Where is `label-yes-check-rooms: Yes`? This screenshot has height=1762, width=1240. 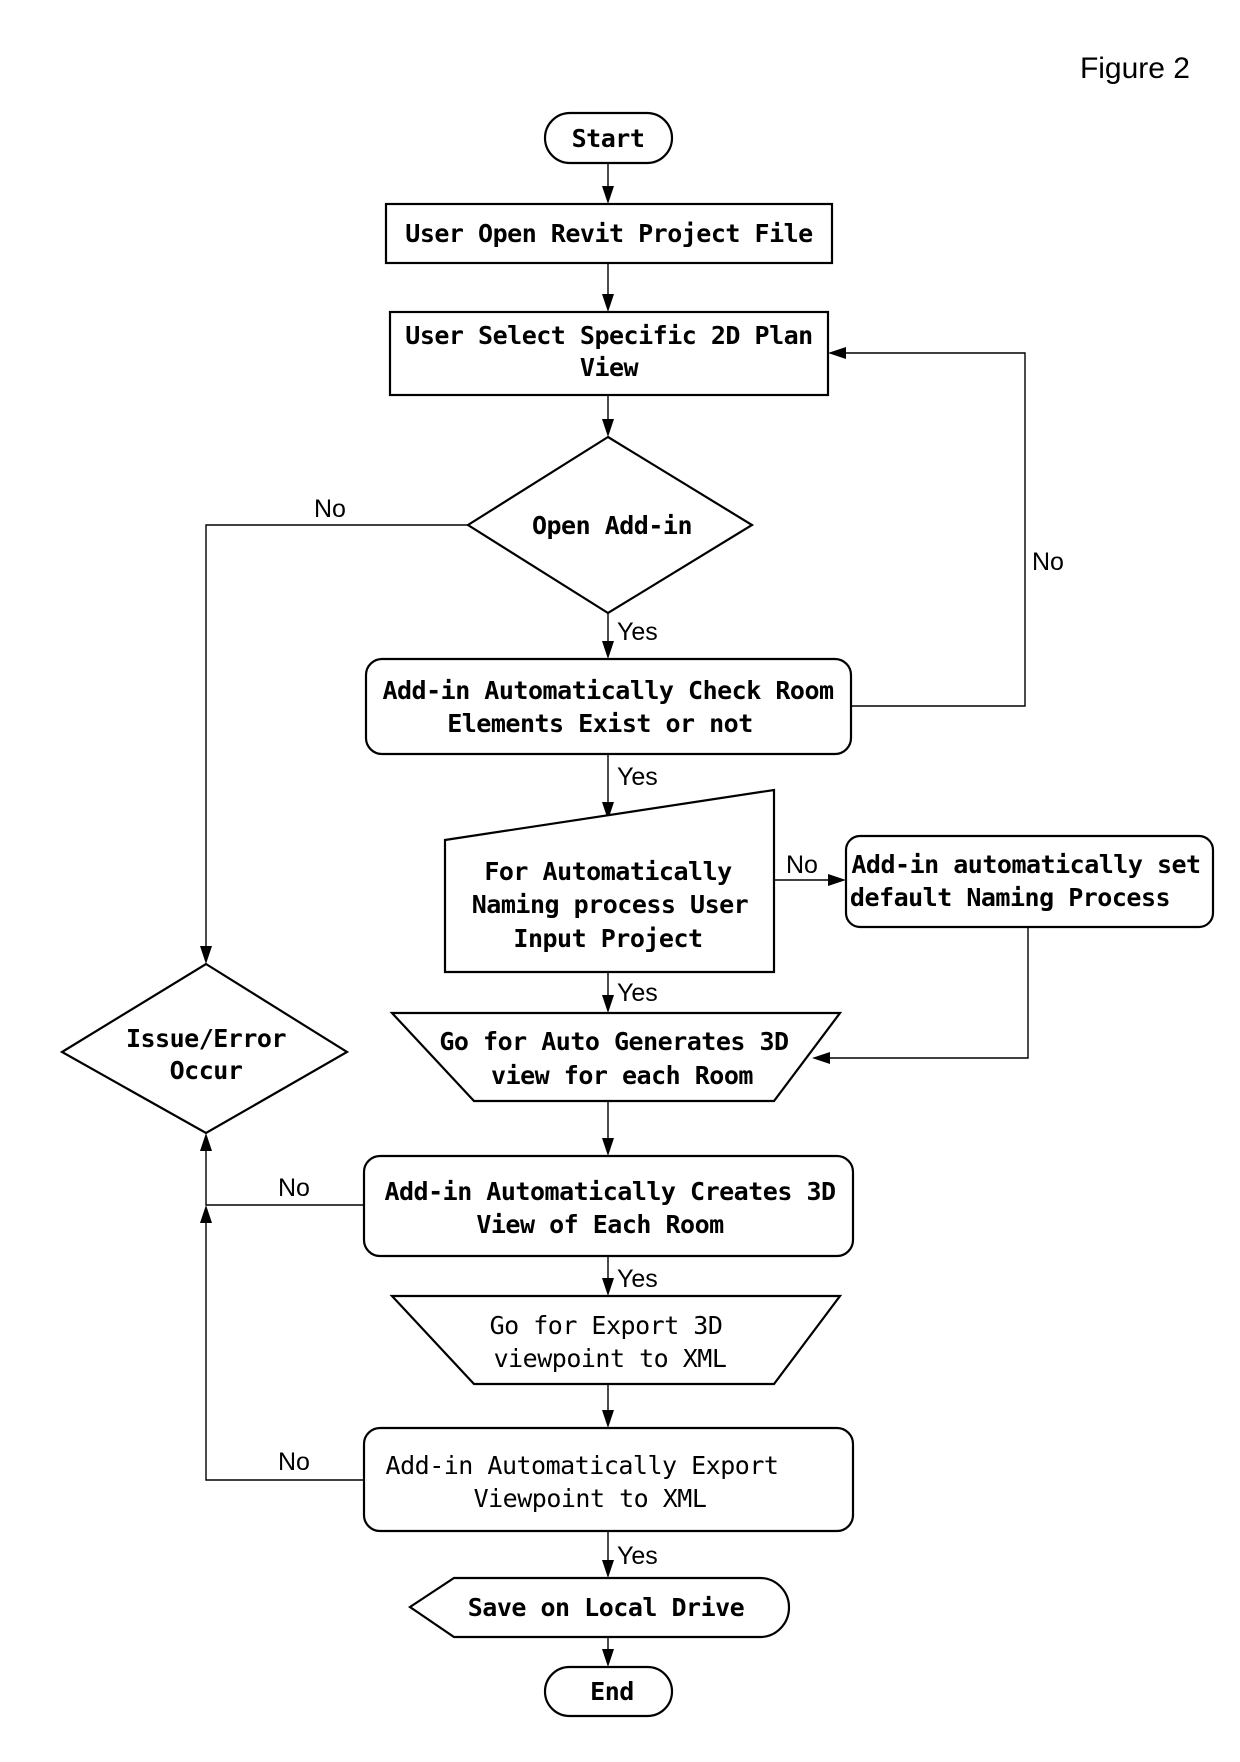 label-yes-check-rooms: Yes is located at coordinates (637, 777).